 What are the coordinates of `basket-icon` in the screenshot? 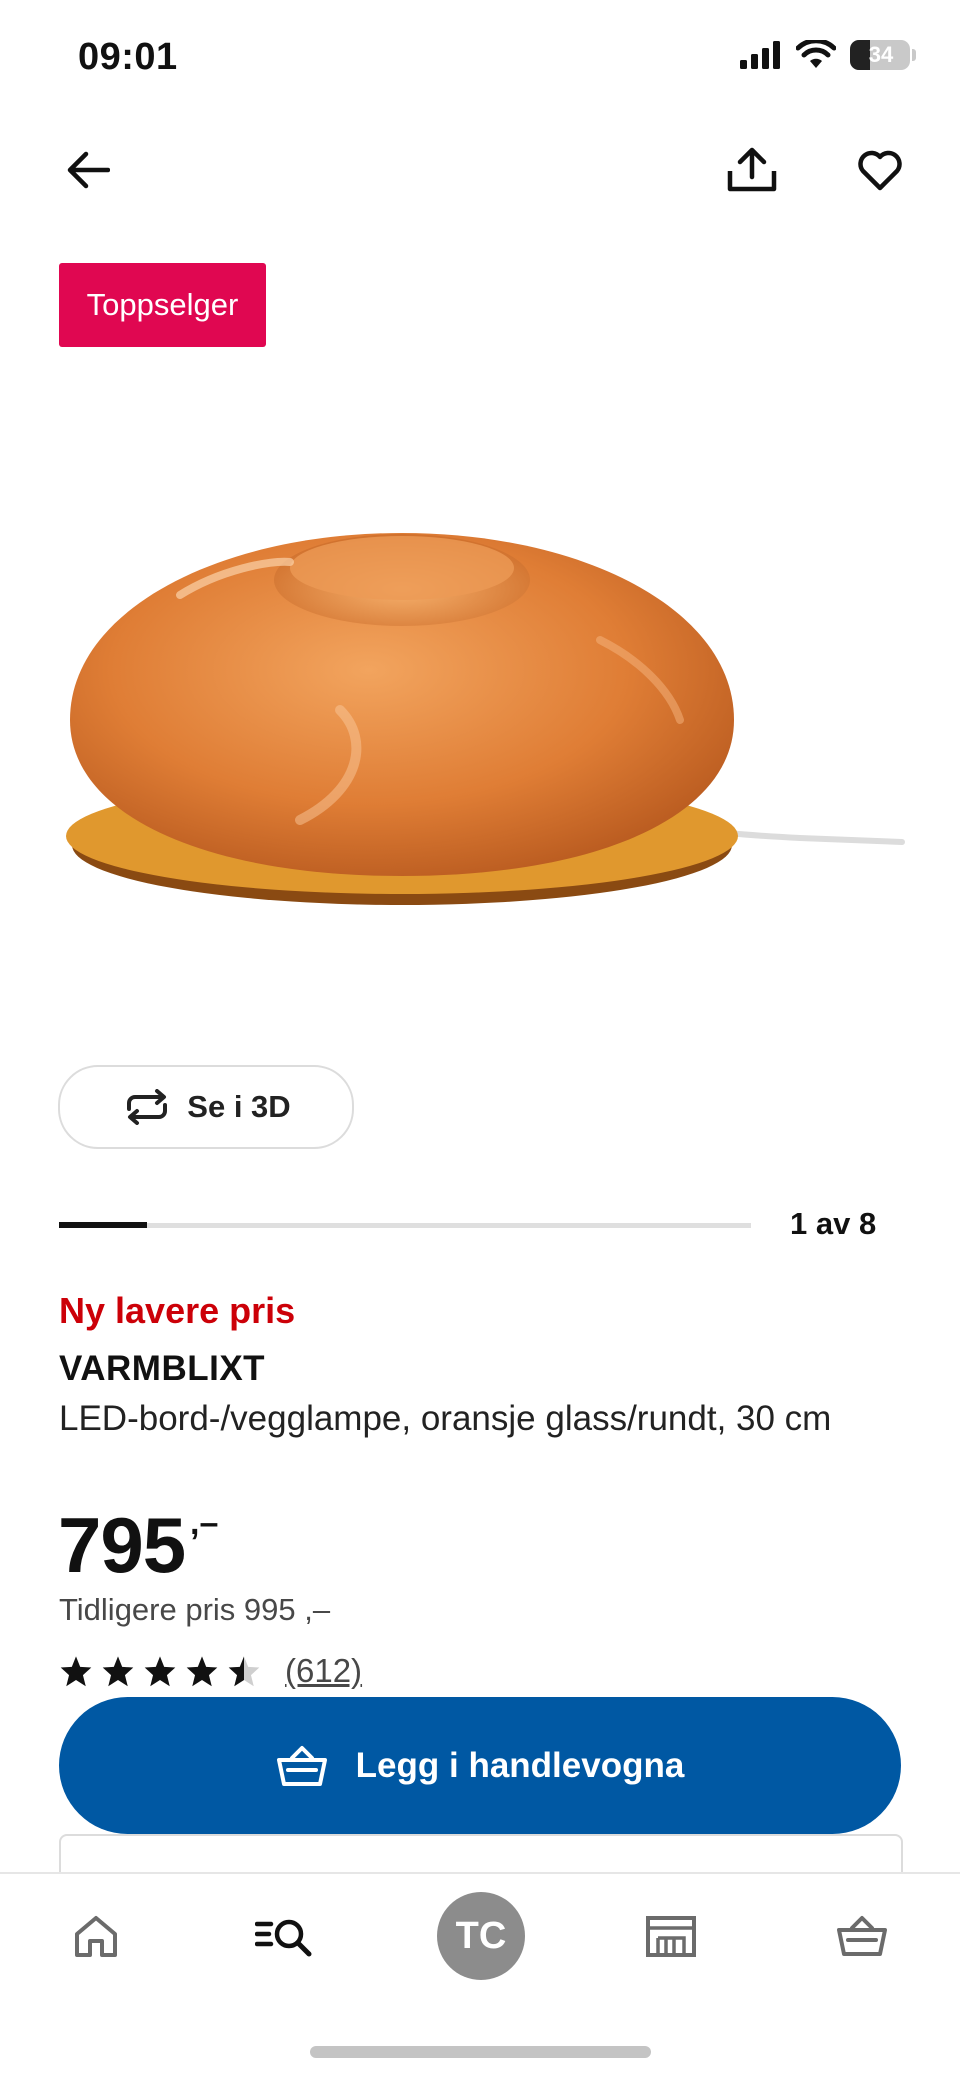 It's located at (862, 1936).